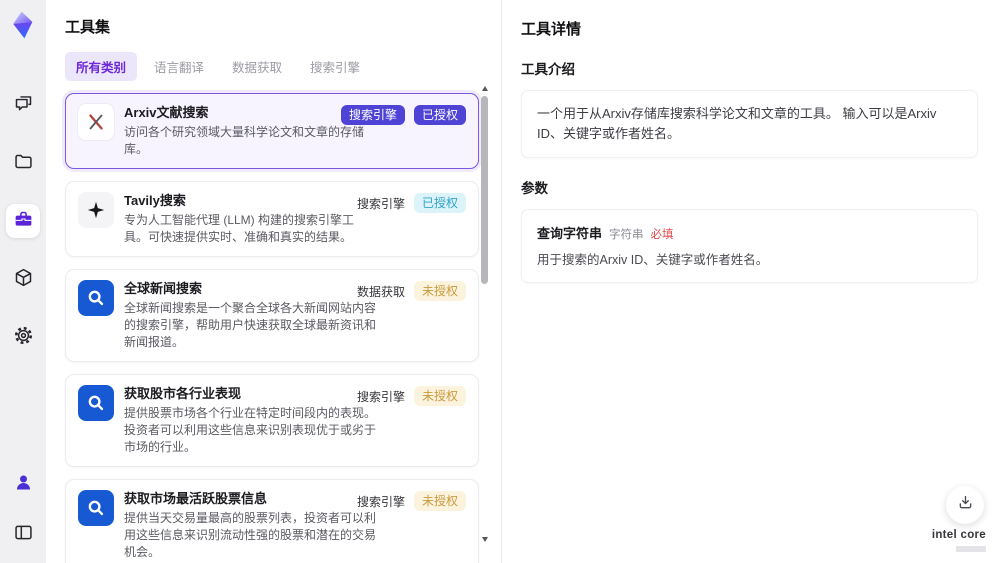 Image resolution: width=1000 pixels, height=563 pixels. I want to click on param-card: 查询字符串 字符串 必填 用于搜索的Arxiv ID、关键字或作者姓名。, so click(749, 246).